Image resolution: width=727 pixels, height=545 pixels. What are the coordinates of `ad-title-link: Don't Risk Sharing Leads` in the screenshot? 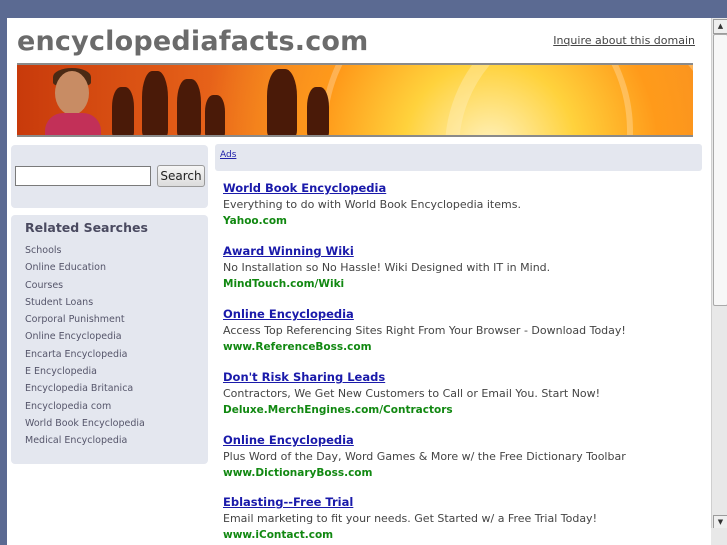 It's located at (458, 378).